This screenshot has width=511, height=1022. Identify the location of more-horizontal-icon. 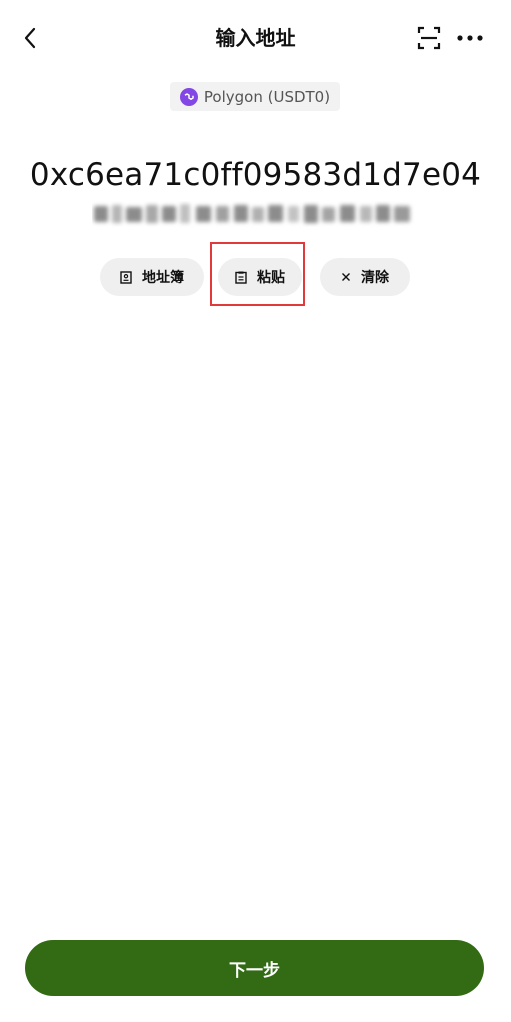
(470, 38).